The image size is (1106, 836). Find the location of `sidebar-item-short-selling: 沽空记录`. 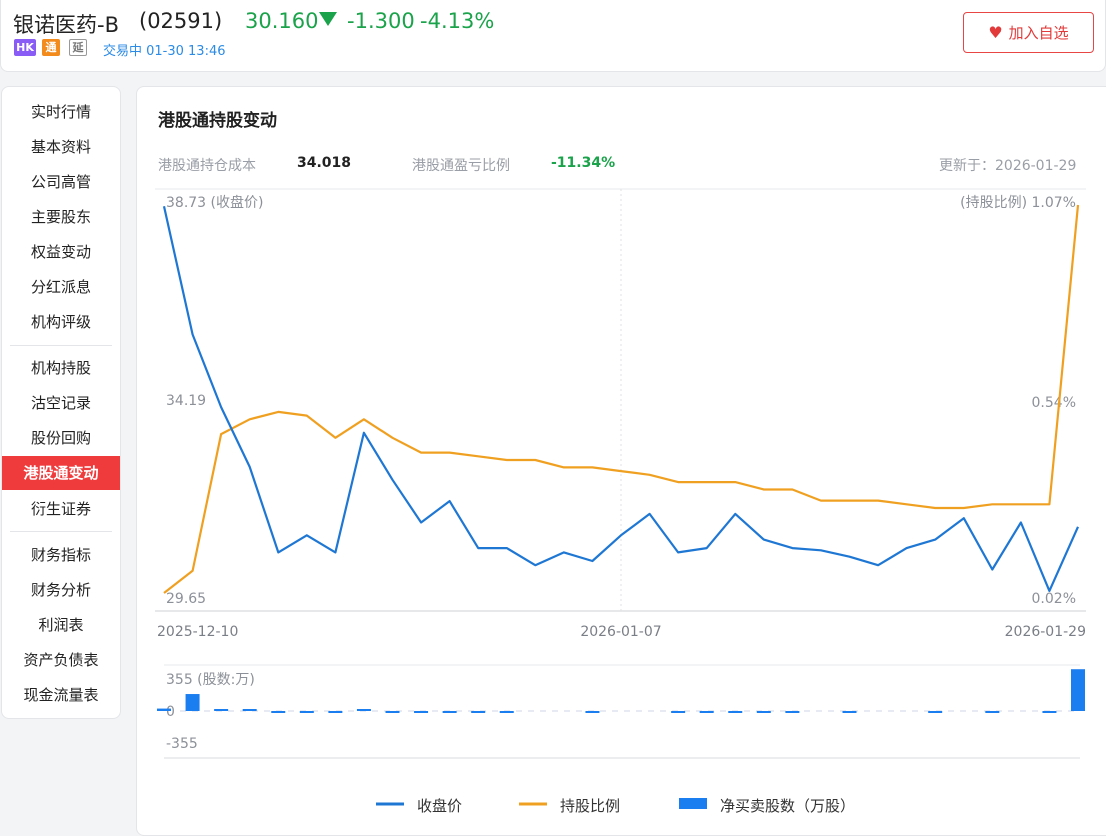

sidebar-item-short-selling: 沽空记录 is located at coordinates (61, 403).